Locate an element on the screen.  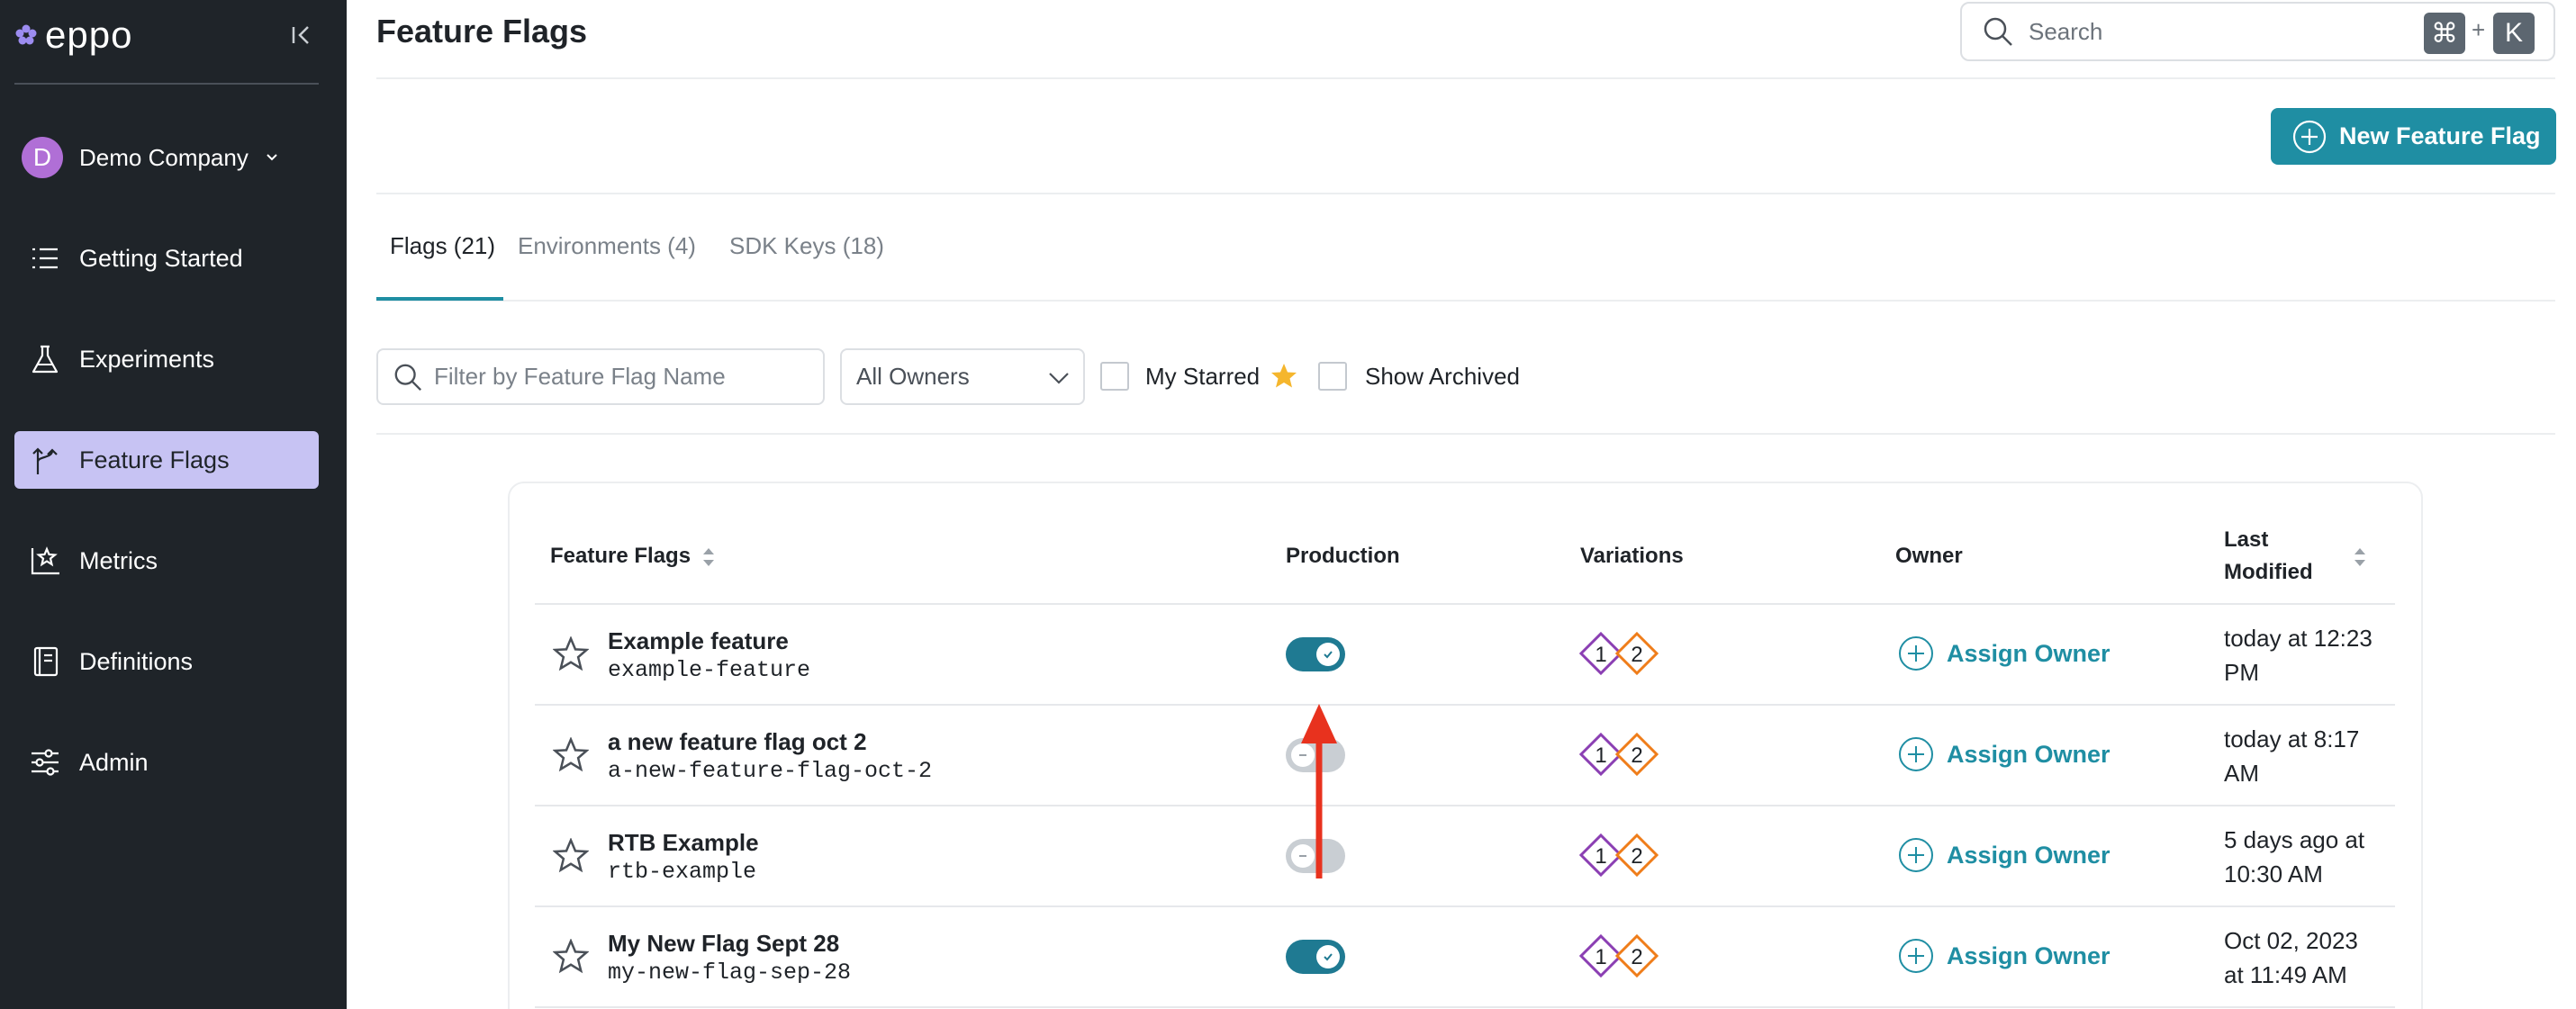
flag-name: a new feature flag oct 2 is located at coordinates (737, 742).